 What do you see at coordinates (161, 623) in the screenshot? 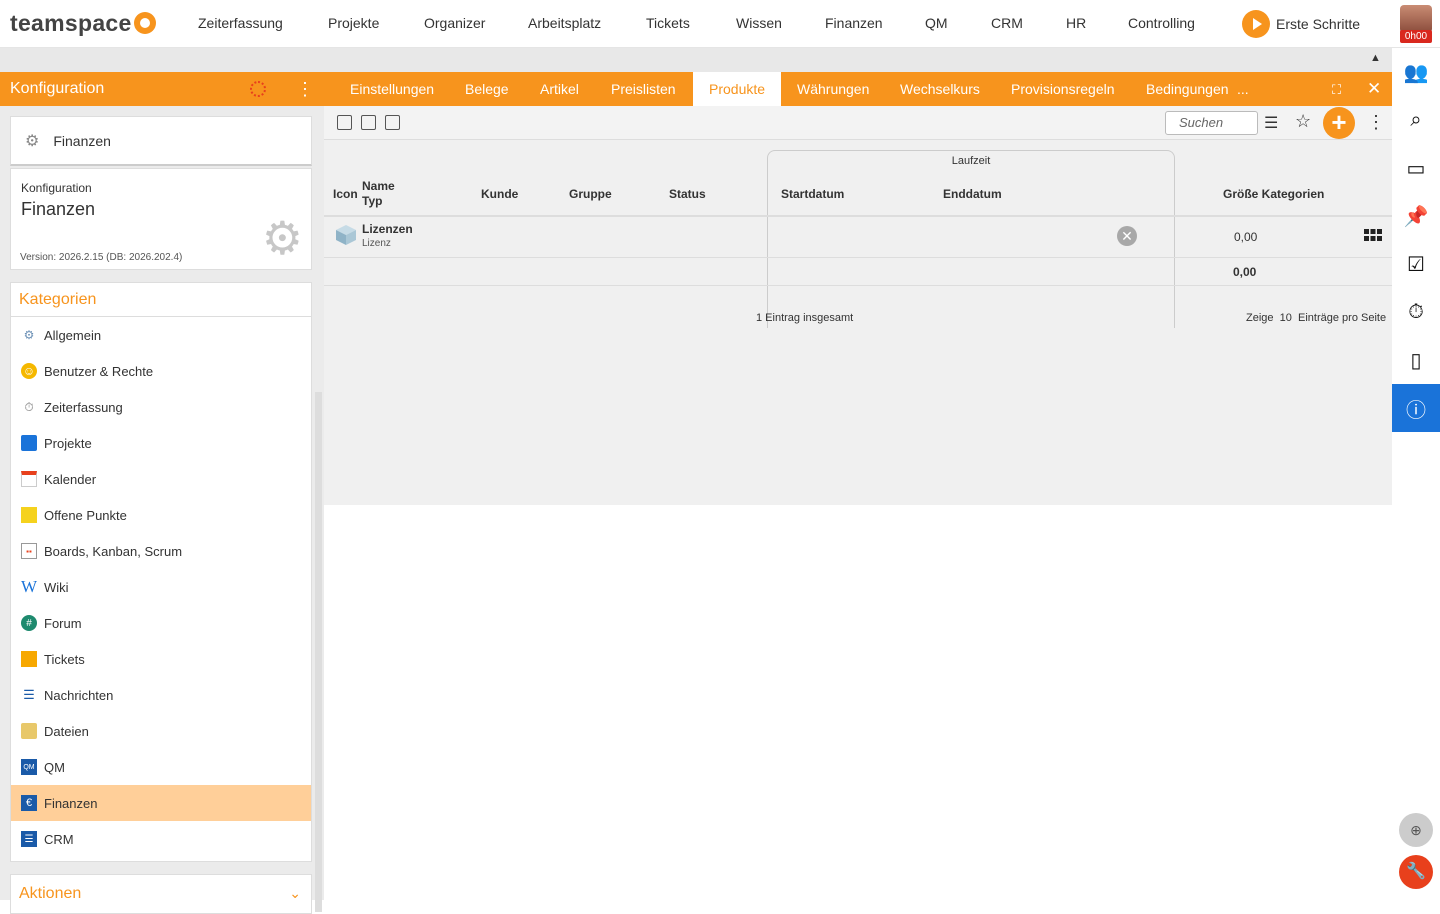
I see `category-forum: # Forum` at bounding box center [161, 623].